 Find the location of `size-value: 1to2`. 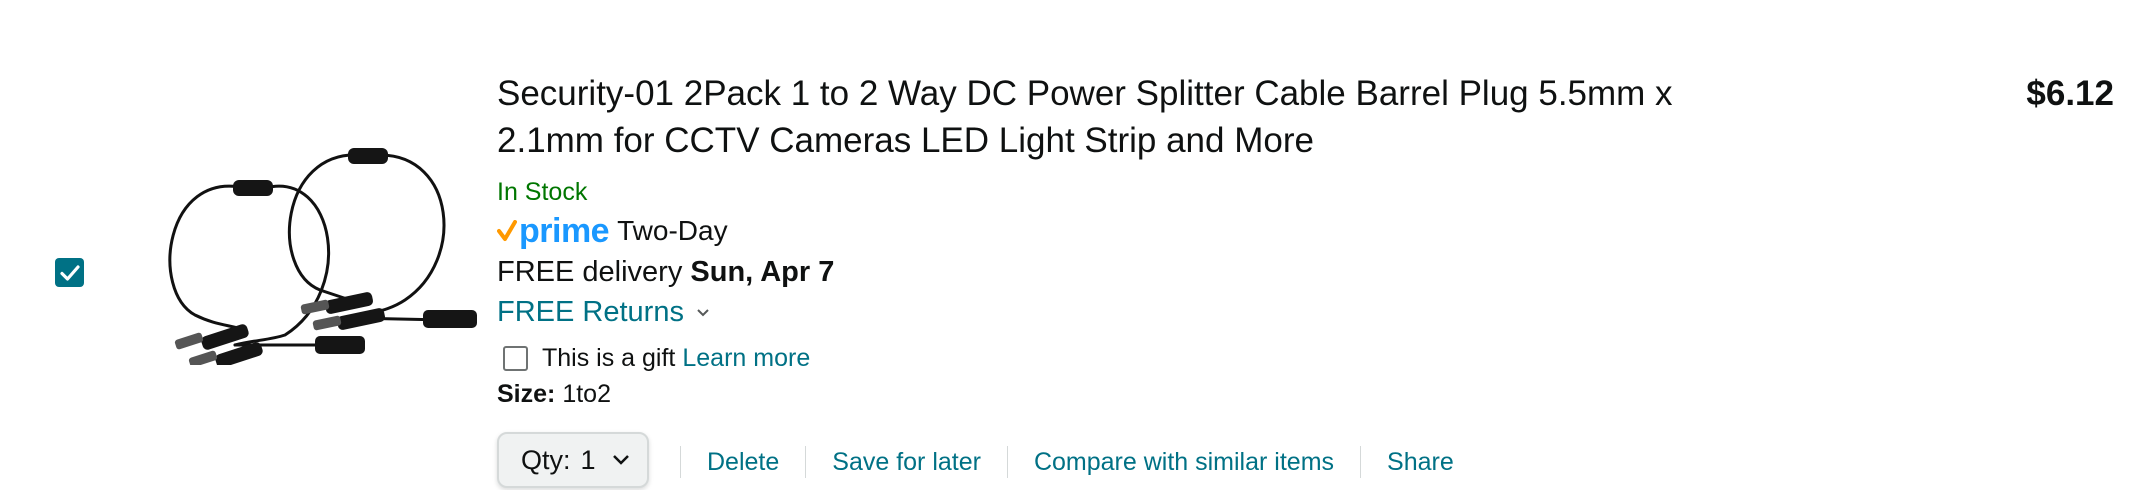

size-value: 1to2 is located at coordinates (586, 394).